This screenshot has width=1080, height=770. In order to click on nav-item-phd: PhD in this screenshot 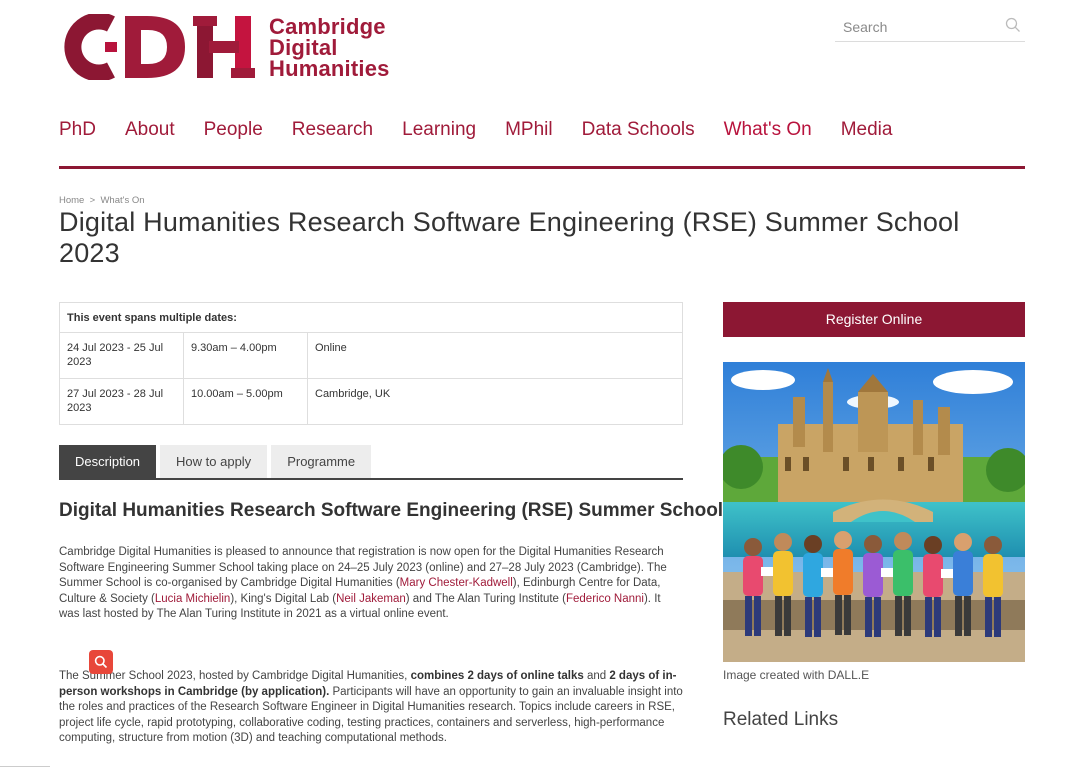, I will do `click(77, 130)`.